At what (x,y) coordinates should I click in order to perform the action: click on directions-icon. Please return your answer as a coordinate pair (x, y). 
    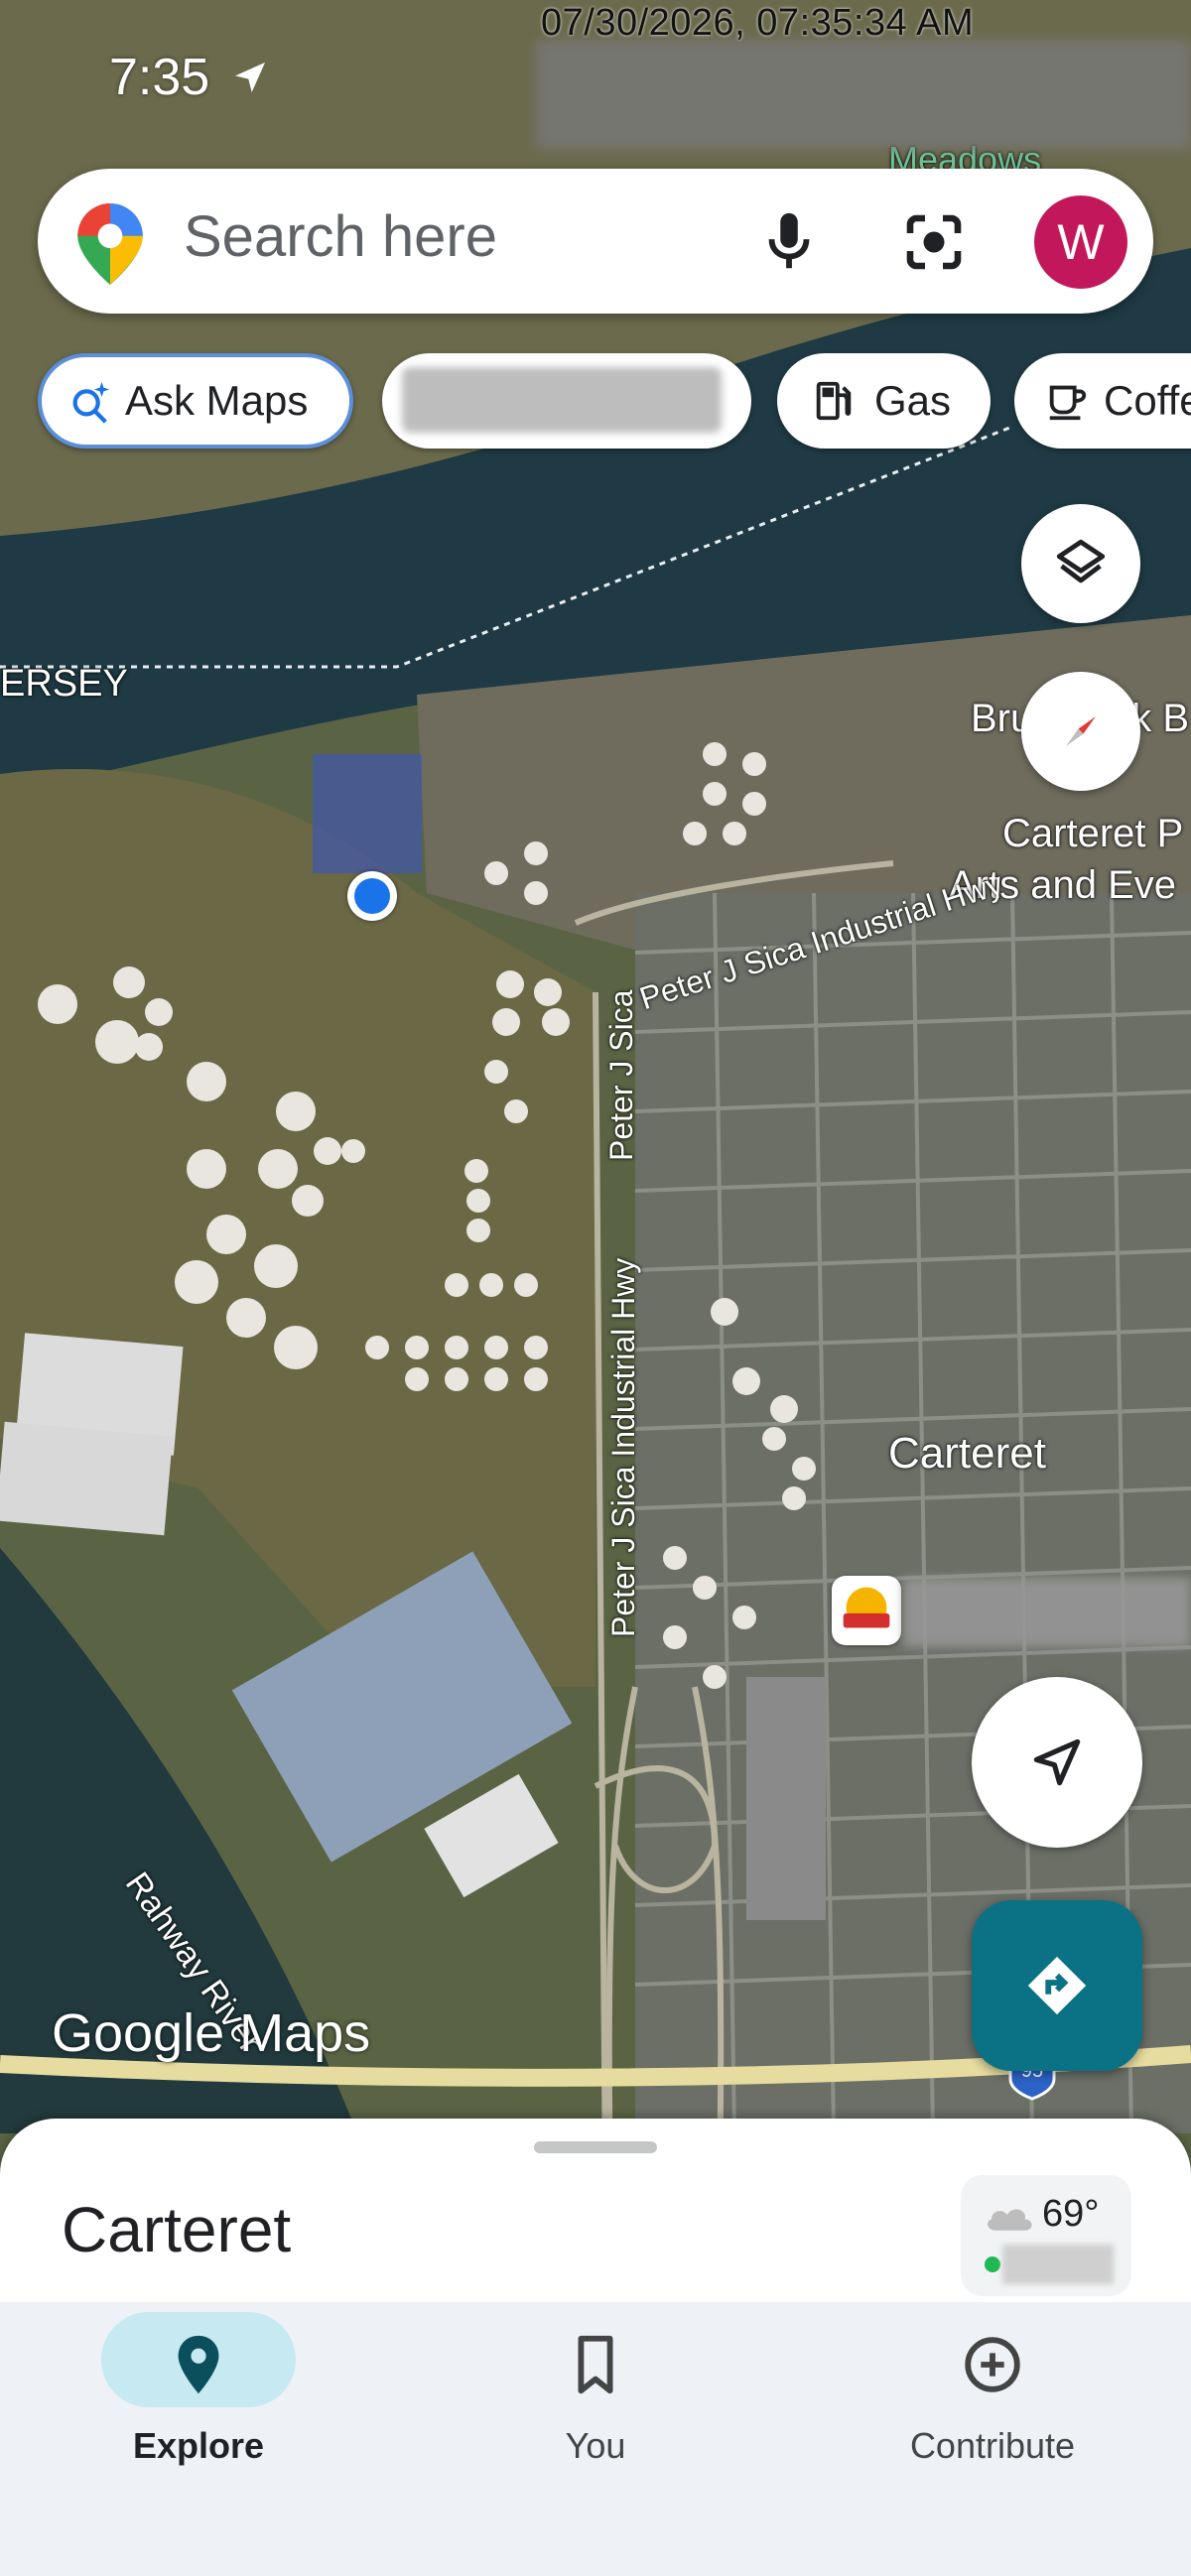
    Looking at the image, I should click on (1057, 1986).